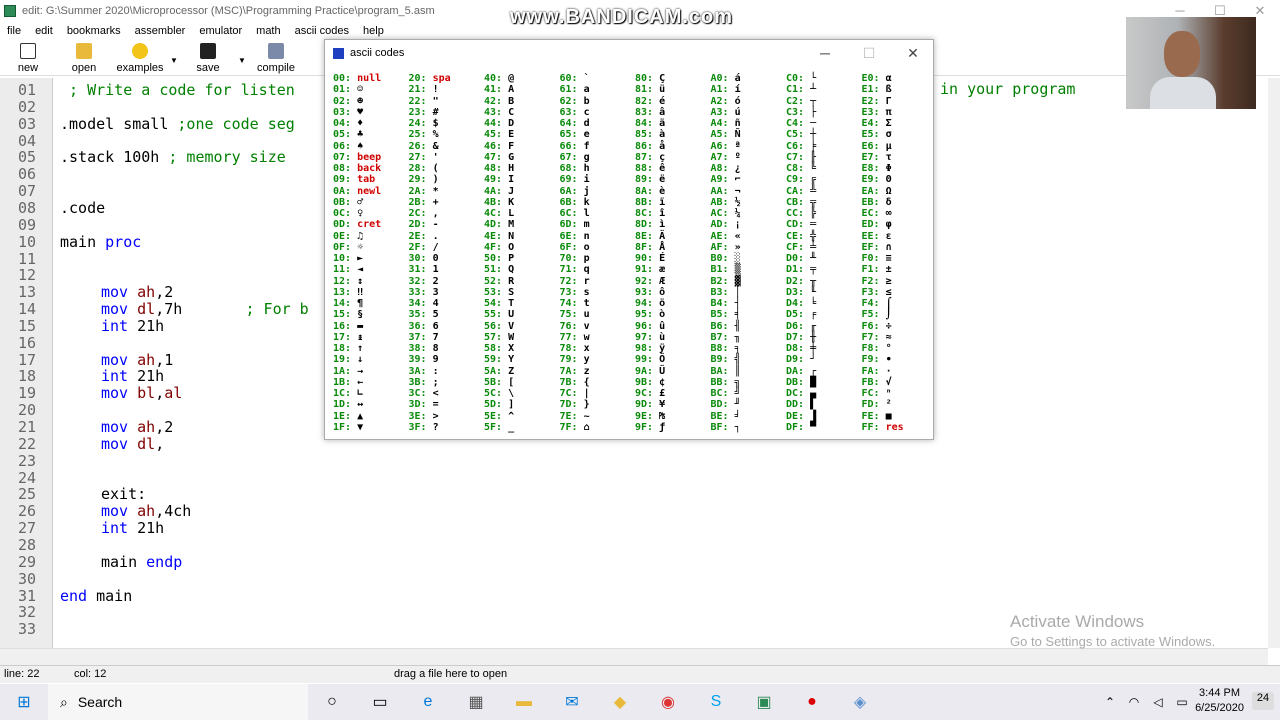 The image size is (1280, 720). Describe the element at coordinates (860, 702) in the screenshot. I see `app-icon-taskbar: ◈` at that location.